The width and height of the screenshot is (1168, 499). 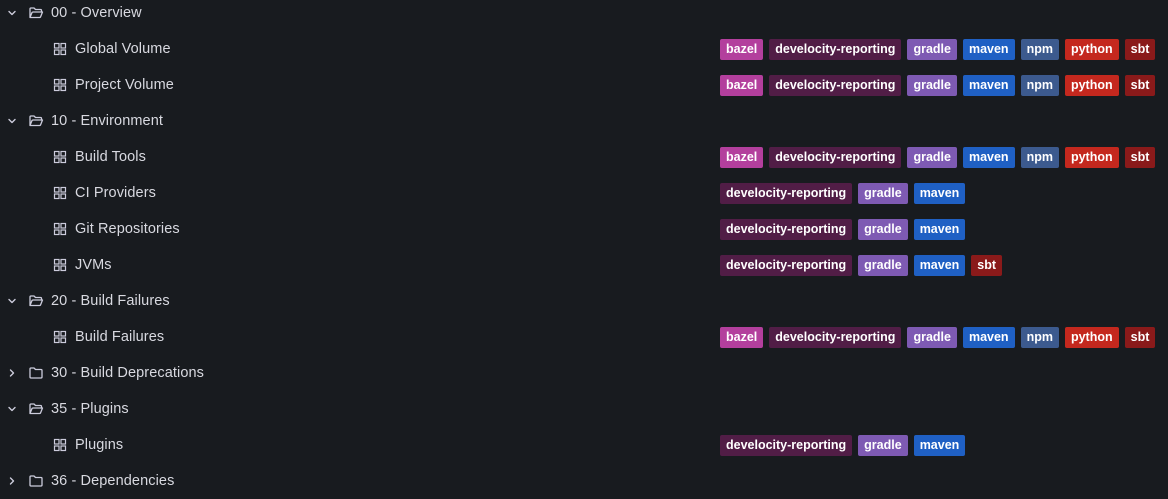 I want to click on dashboard-link: JVMs, so click(x=93, y=265).